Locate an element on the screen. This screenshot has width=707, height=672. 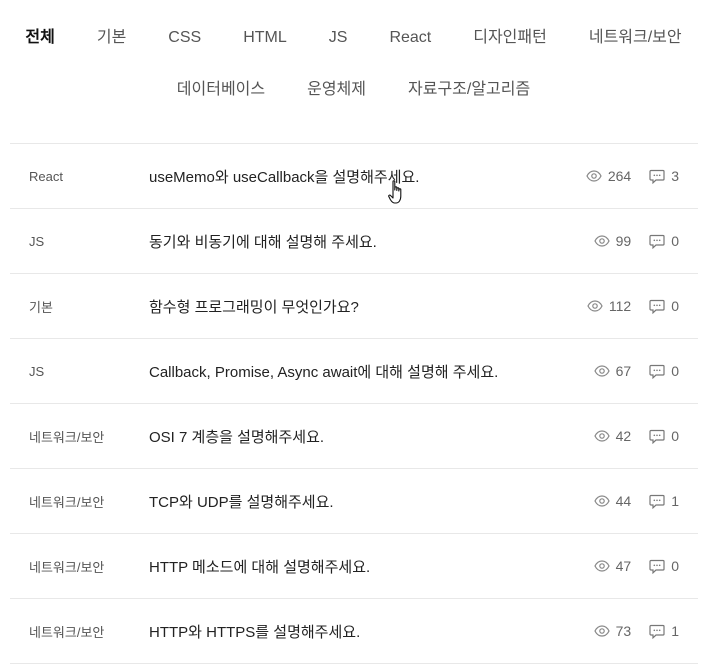
question-category: React is located at coordinates (46, 176).